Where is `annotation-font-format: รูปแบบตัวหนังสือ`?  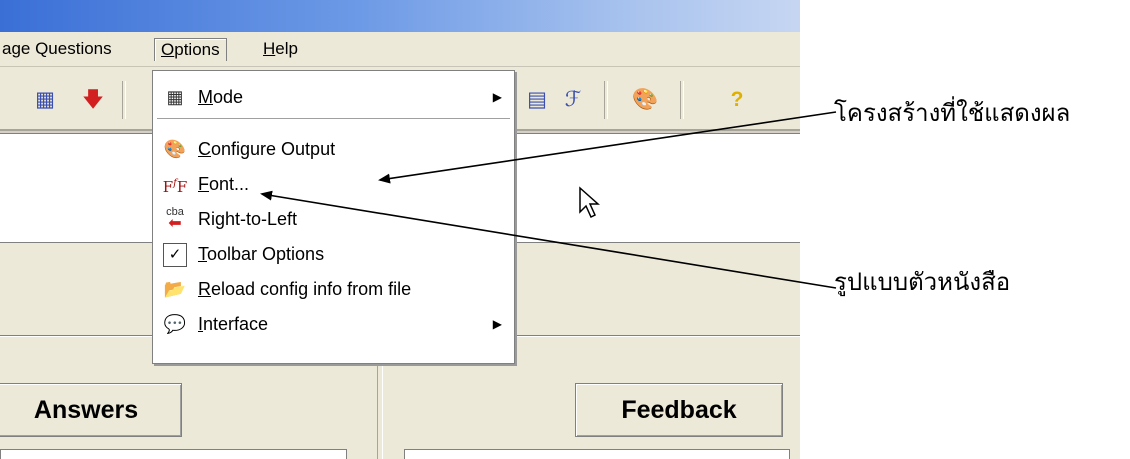
annotation-font-format: รูปแบบตัวหนังสือ is located at coordinates (922, 282).